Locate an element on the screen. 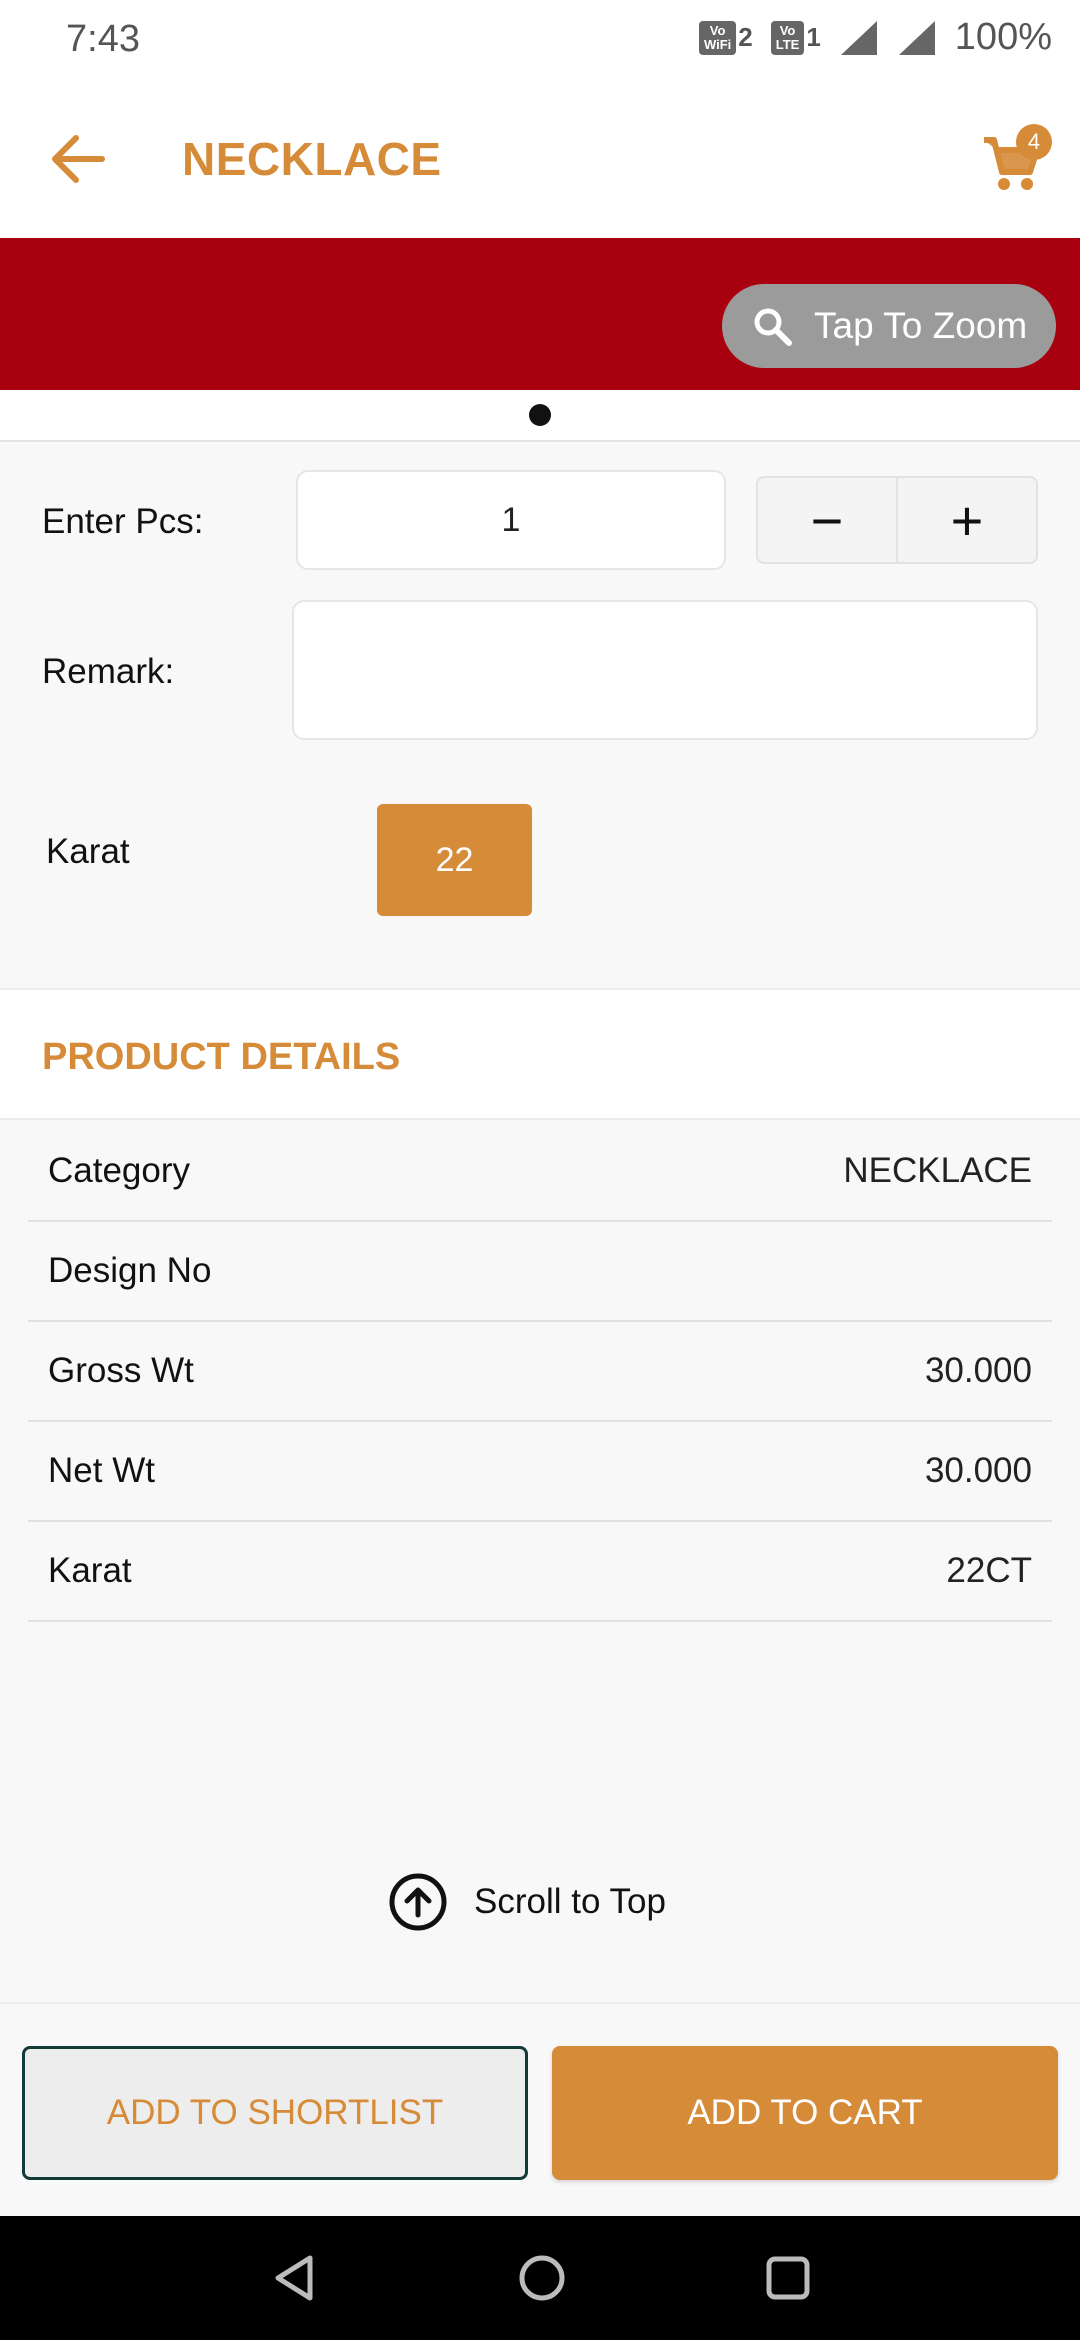  volte-icon: Vo LTE 1 is located at coordinates (795, 37).